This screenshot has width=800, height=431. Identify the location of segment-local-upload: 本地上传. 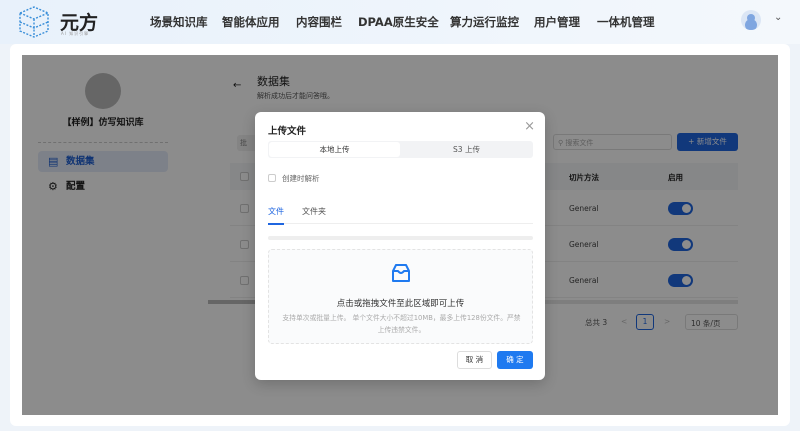
(334, 149).